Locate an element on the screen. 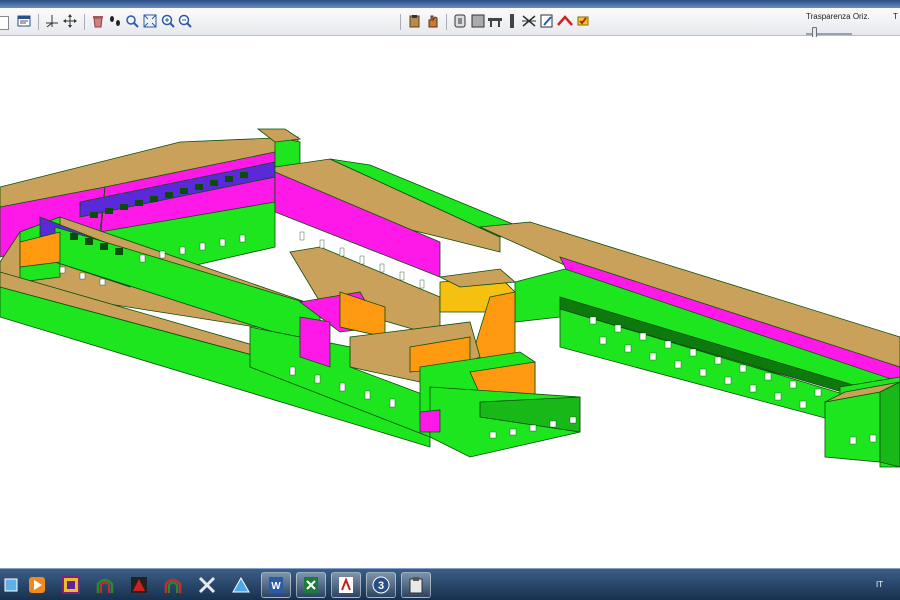  roof-icon is located at coordinates (565, 21).